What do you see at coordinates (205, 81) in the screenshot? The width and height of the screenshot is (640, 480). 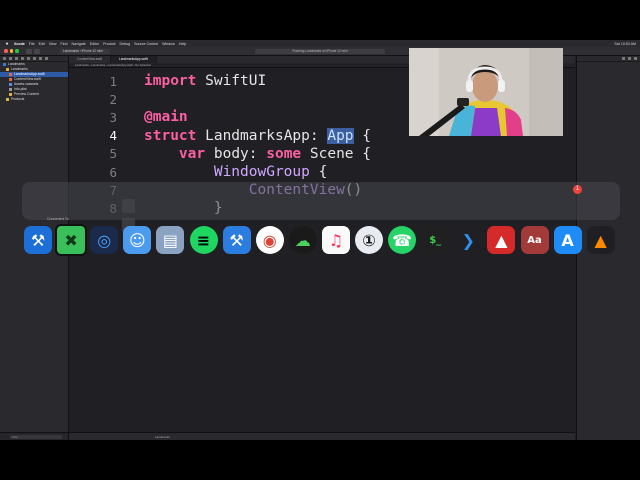 I see `code-text: import SwiftUI` at bounding box center [205, 81].